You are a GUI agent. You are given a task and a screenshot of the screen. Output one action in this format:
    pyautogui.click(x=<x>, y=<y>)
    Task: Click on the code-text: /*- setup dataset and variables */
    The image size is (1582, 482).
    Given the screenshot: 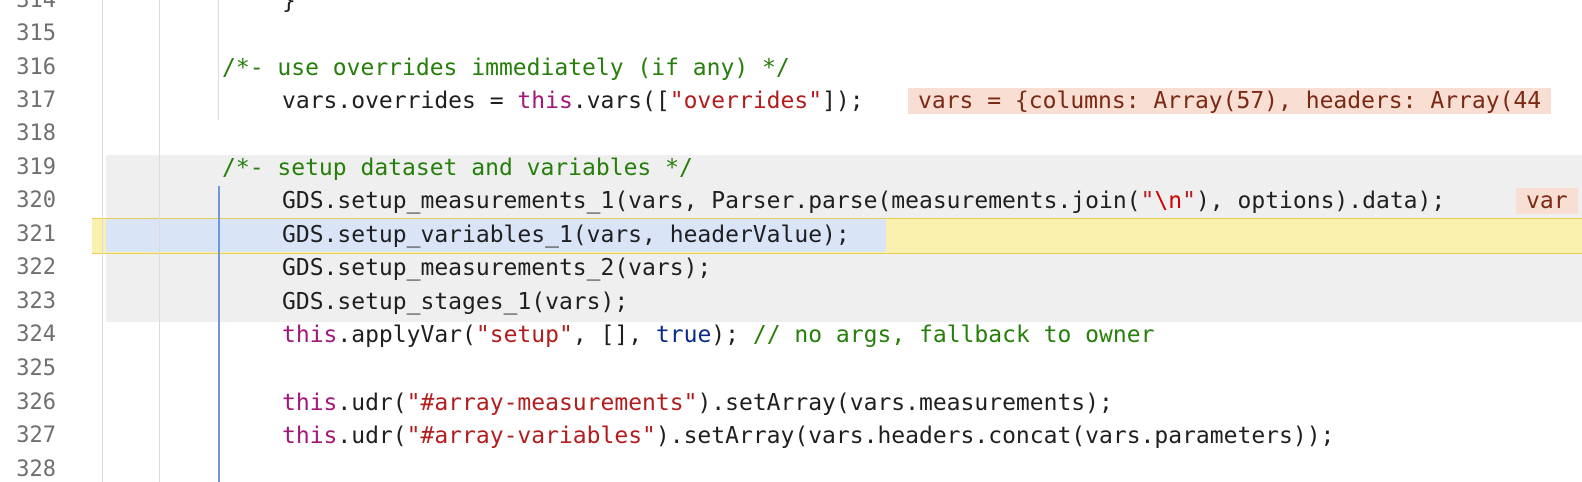 What is the action you would take?
    pyautogui.click(x=457, y=168)
    